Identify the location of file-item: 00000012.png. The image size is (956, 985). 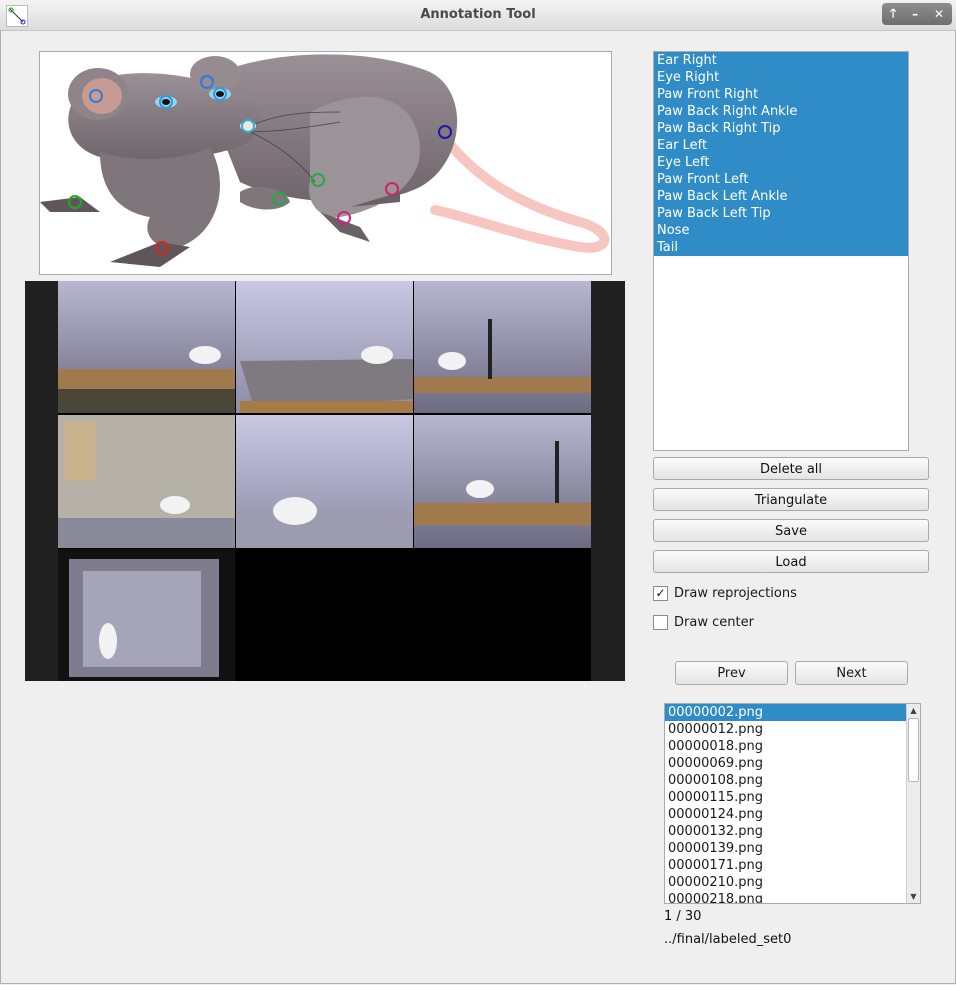
(792, 729).